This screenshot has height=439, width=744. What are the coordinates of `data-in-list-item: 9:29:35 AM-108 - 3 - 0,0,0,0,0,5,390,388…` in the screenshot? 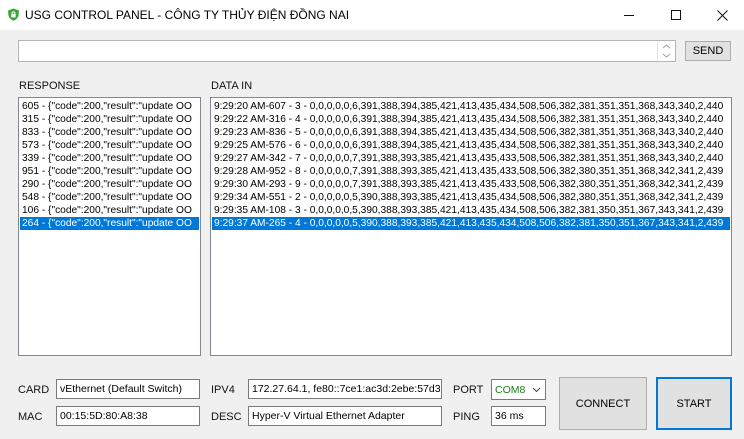 It's located at (471, 210).